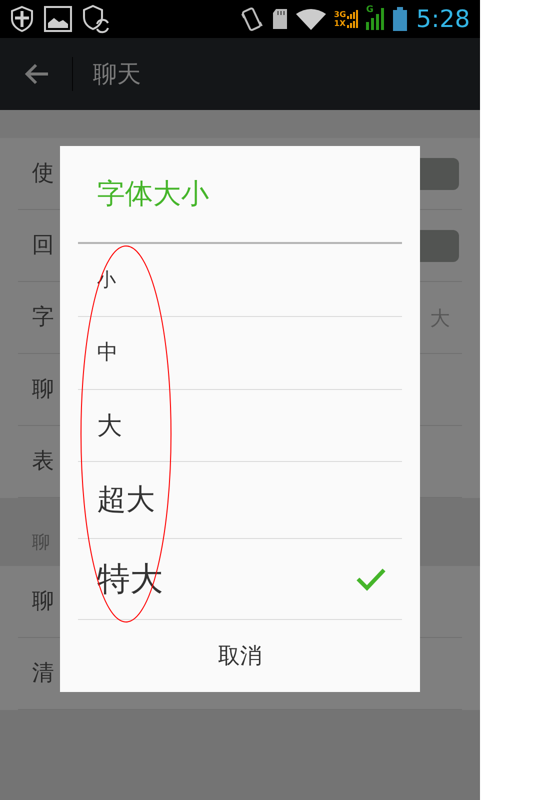  What do you see at coordinates (443, 19) in the screenshot?
I see `clock-time: 5:28` at bounding box center [443, 19].